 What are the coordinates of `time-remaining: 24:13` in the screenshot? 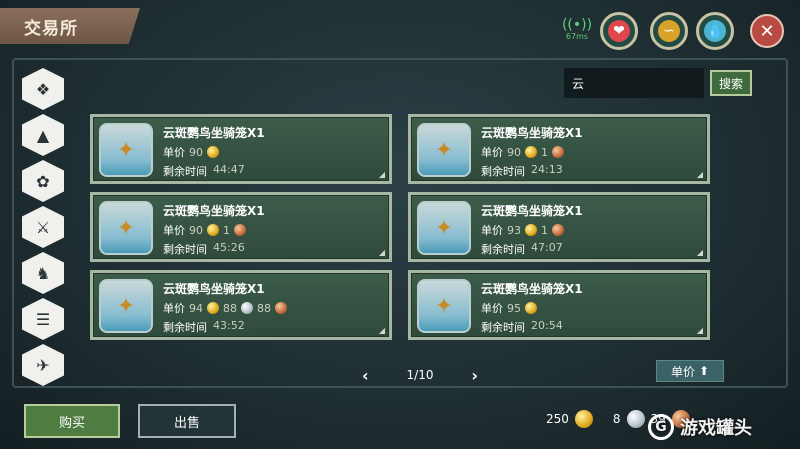 It's located at (547, 169).